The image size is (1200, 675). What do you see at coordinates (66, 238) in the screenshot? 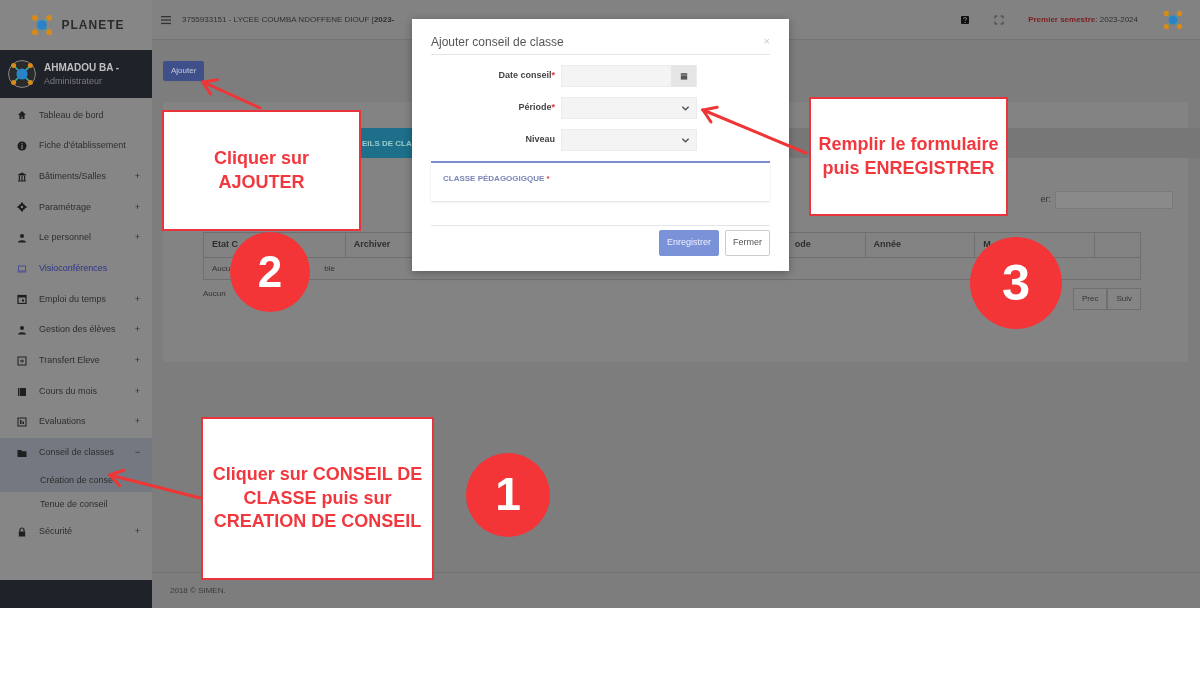
I see `sidebar-item-label: Le personnel` at bounding box center [66, 238].